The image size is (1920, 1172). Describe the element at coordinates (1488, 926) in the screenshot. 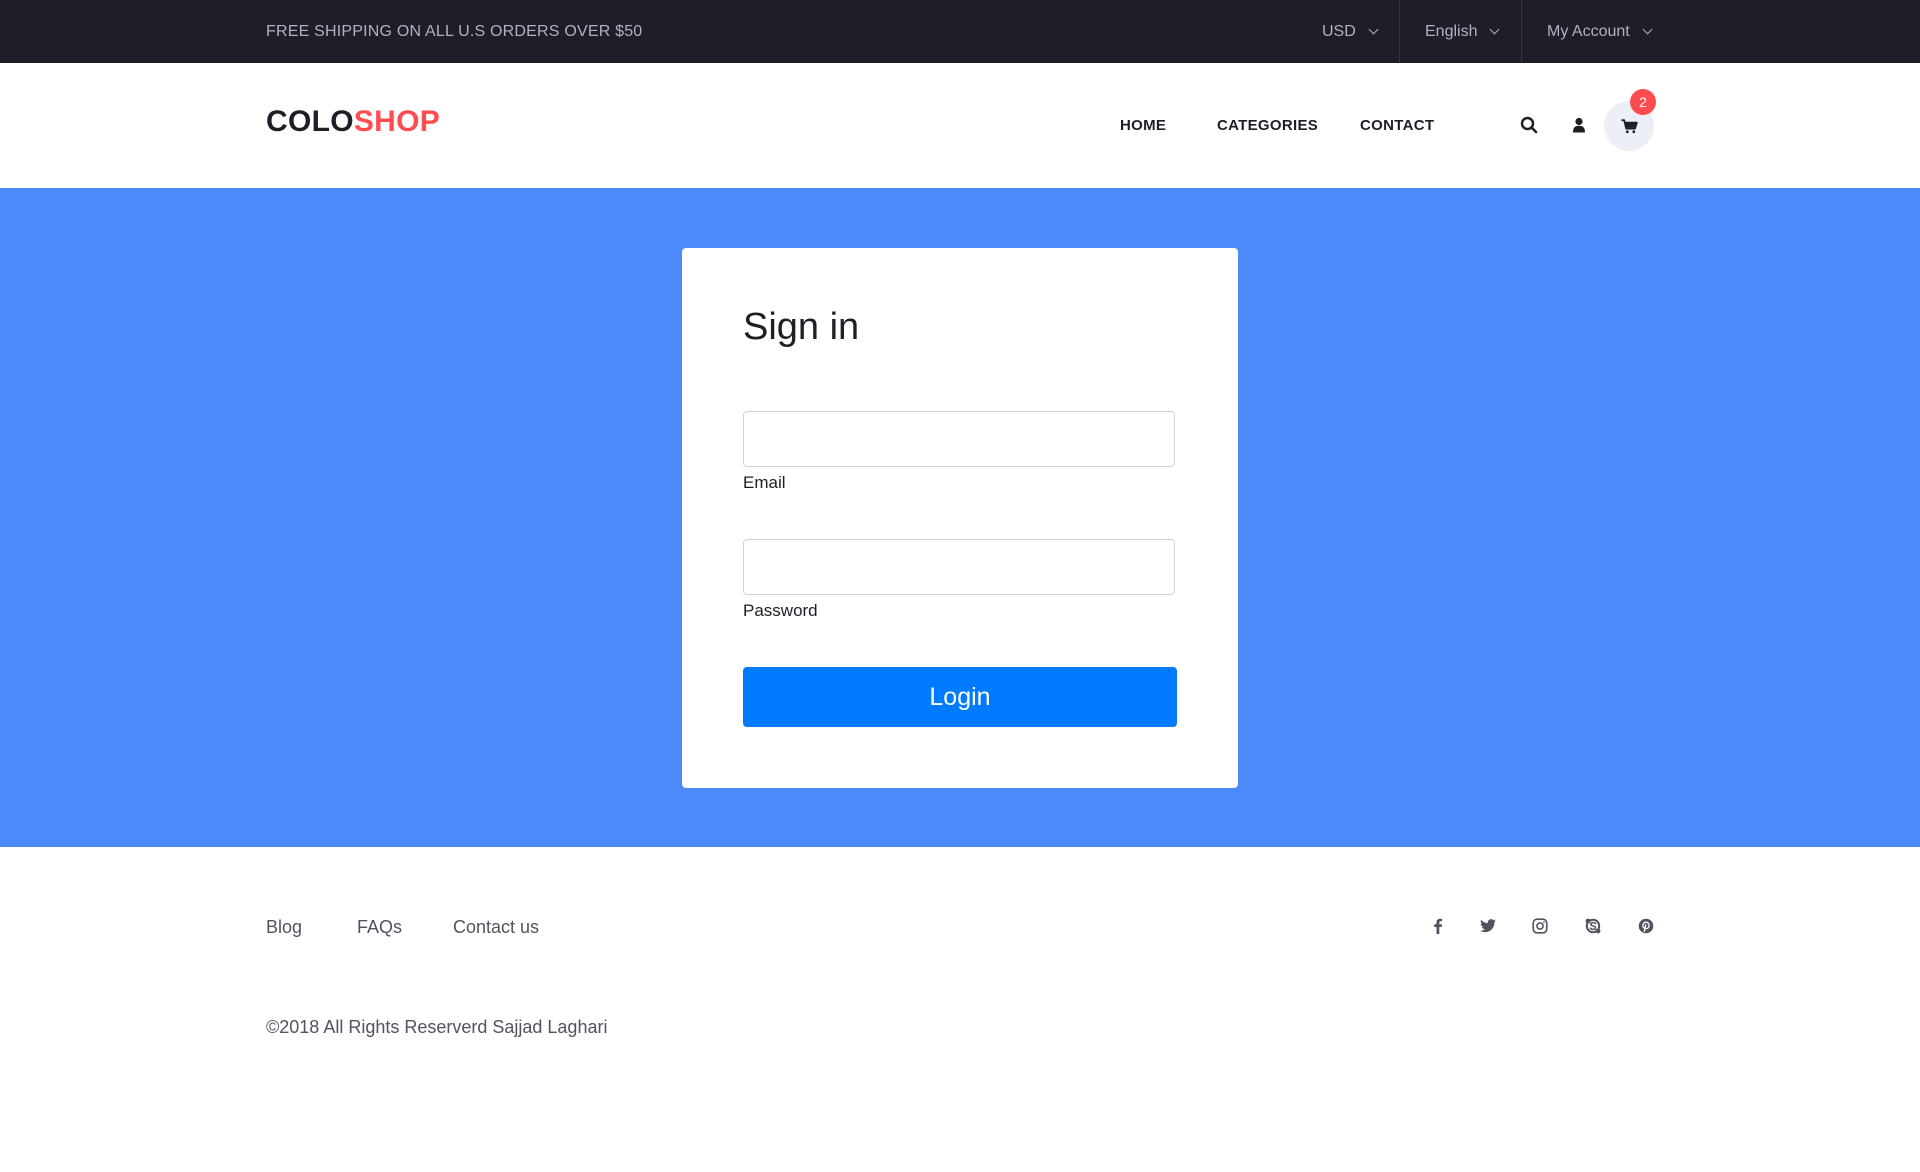

I see `twitter-icon` at that location.